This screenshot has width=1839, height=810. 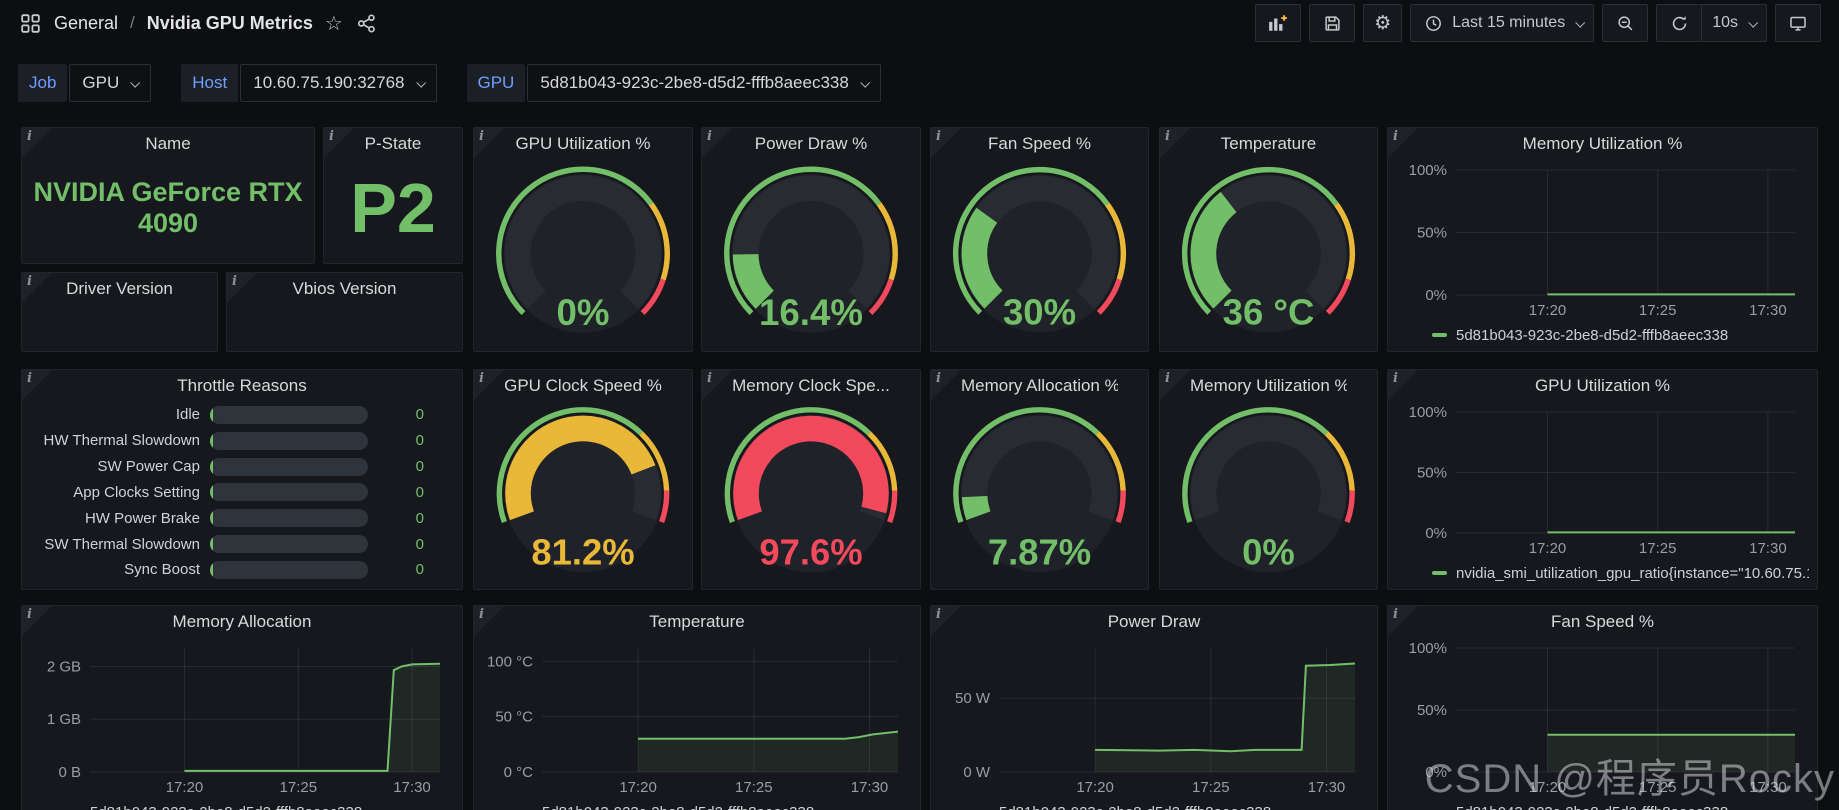 What do you see at coordinates (1332, 23) in the screenshot?
I see `save-dashboard-button` at bounding box center [1332, 23].